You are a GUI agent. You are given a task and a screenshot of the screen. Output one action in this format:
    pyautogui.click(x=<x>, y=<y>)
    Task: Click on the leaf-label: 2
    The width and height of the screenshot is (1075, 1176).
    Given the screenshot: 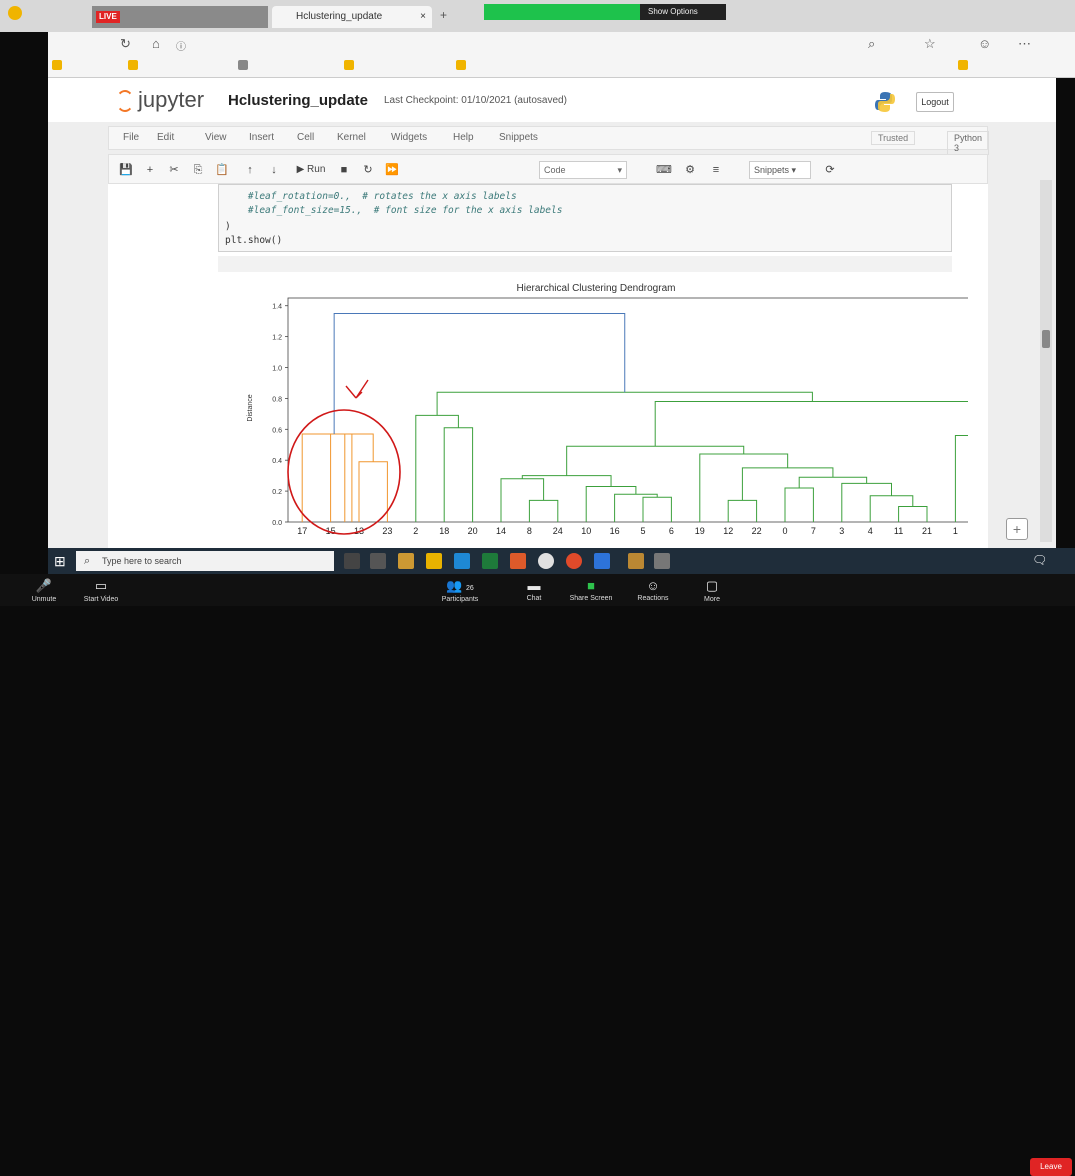 What is the action you would take?
    pyautogui.click(x=415, y=531)
    